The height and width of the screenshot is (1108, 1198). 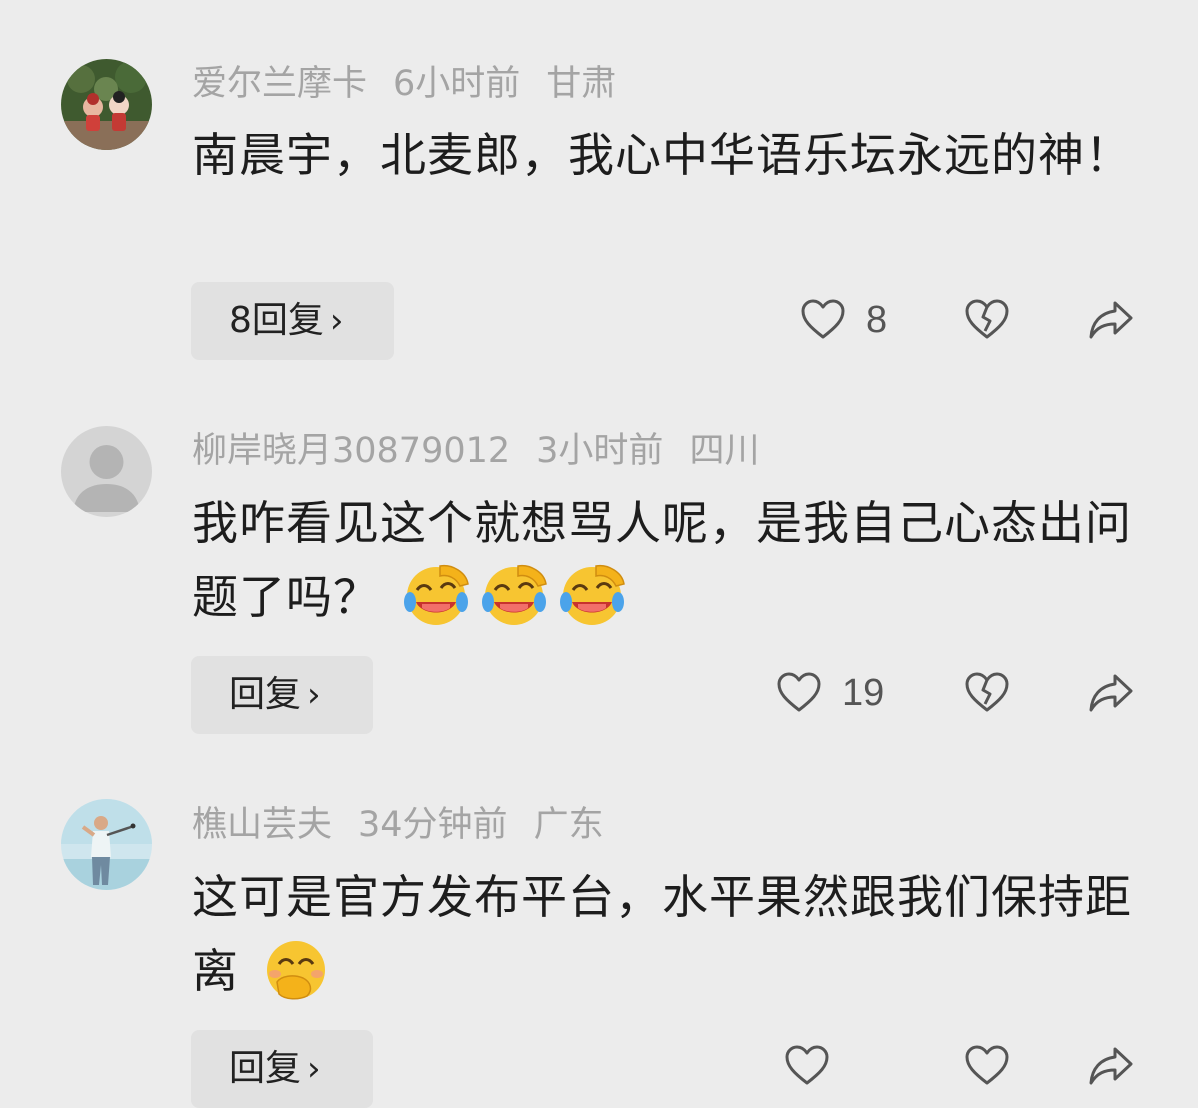 I want to click on heart-icon, so click(x=807, y=1065).